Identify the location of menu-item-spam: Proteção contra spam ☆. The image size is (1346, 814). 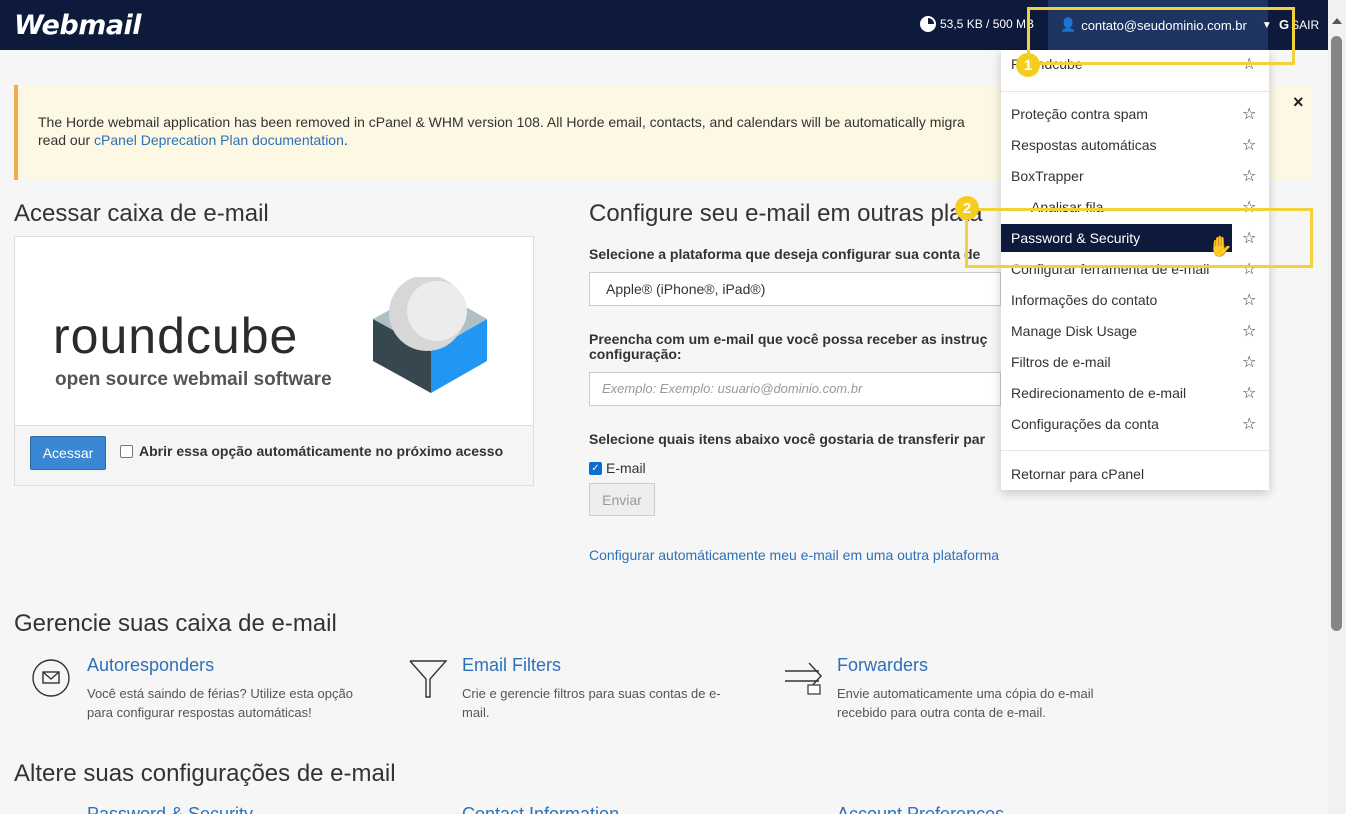
(1135, 114).